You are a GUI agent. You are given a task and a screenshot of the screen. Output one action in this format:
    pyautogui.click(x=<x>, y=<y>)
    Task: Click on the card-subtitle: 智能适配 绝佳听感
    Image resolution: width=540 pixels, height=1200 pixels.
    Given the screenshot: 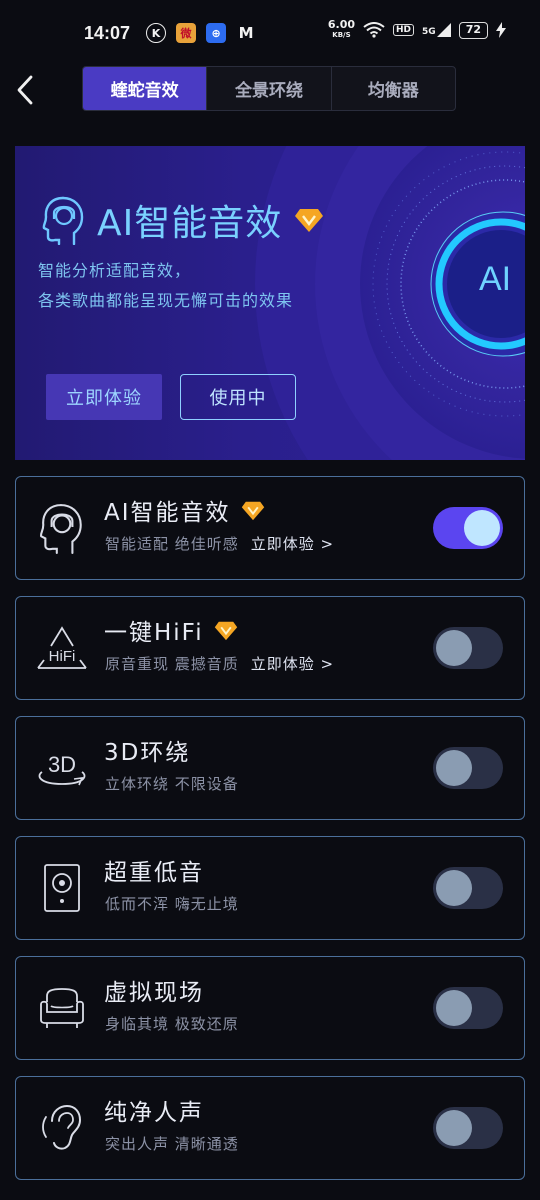 What is the action you would take?
    pyautogui.click(x=172, y=544)
    